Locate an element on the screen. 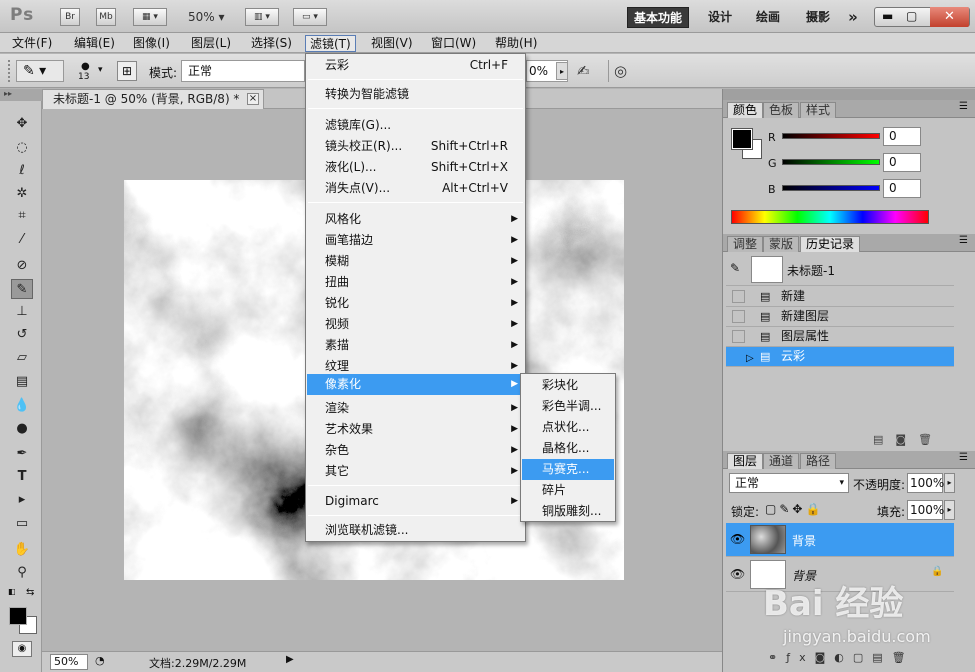 The image size is (975, 672). menu-item-pixelate: 像素化 ▶ is located at coordinates (415, 384).